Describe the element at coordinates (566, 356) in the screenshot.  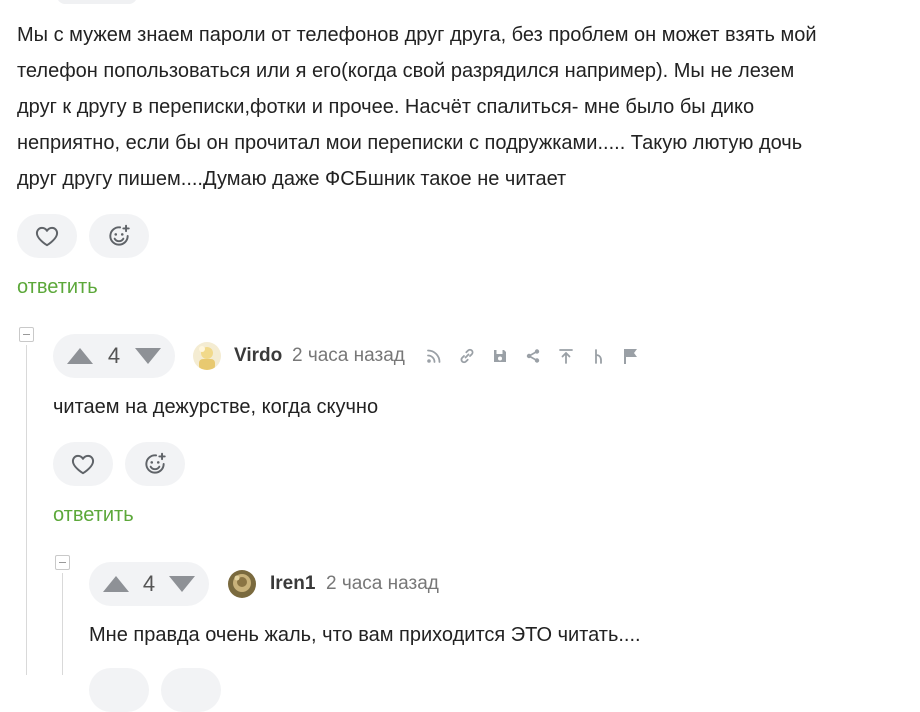
I see `scroll-top-icon` at that location.